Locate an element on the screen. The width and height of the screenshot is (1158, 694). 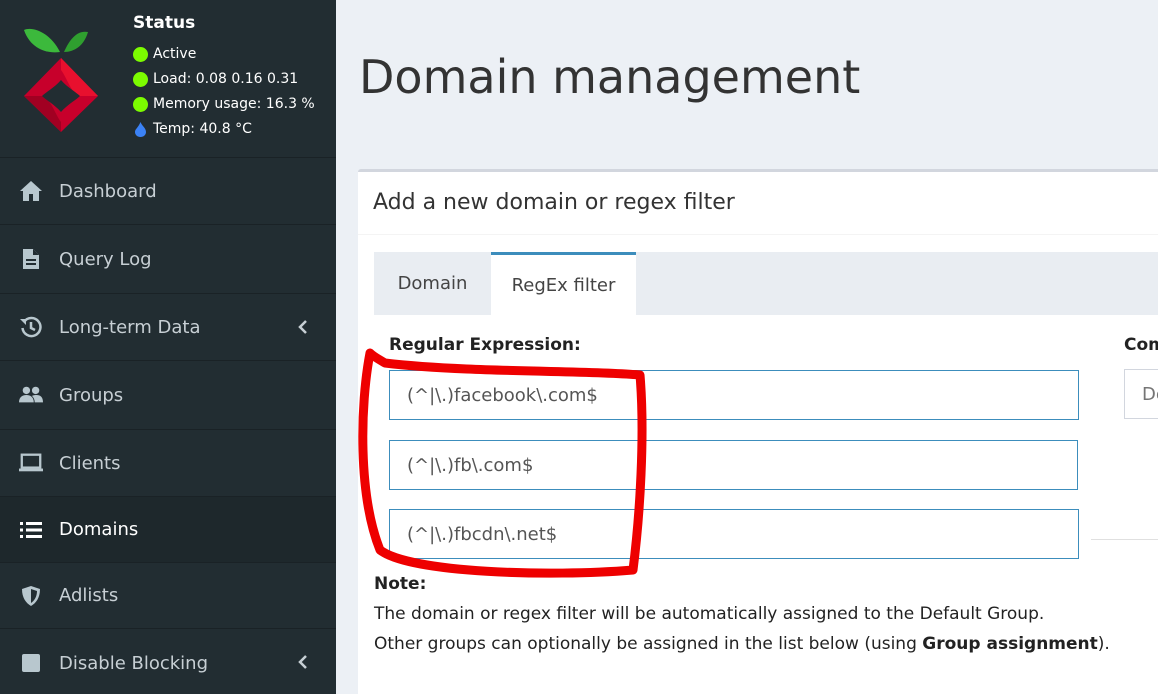
pihole-logo is located at coordinates (61, 80).